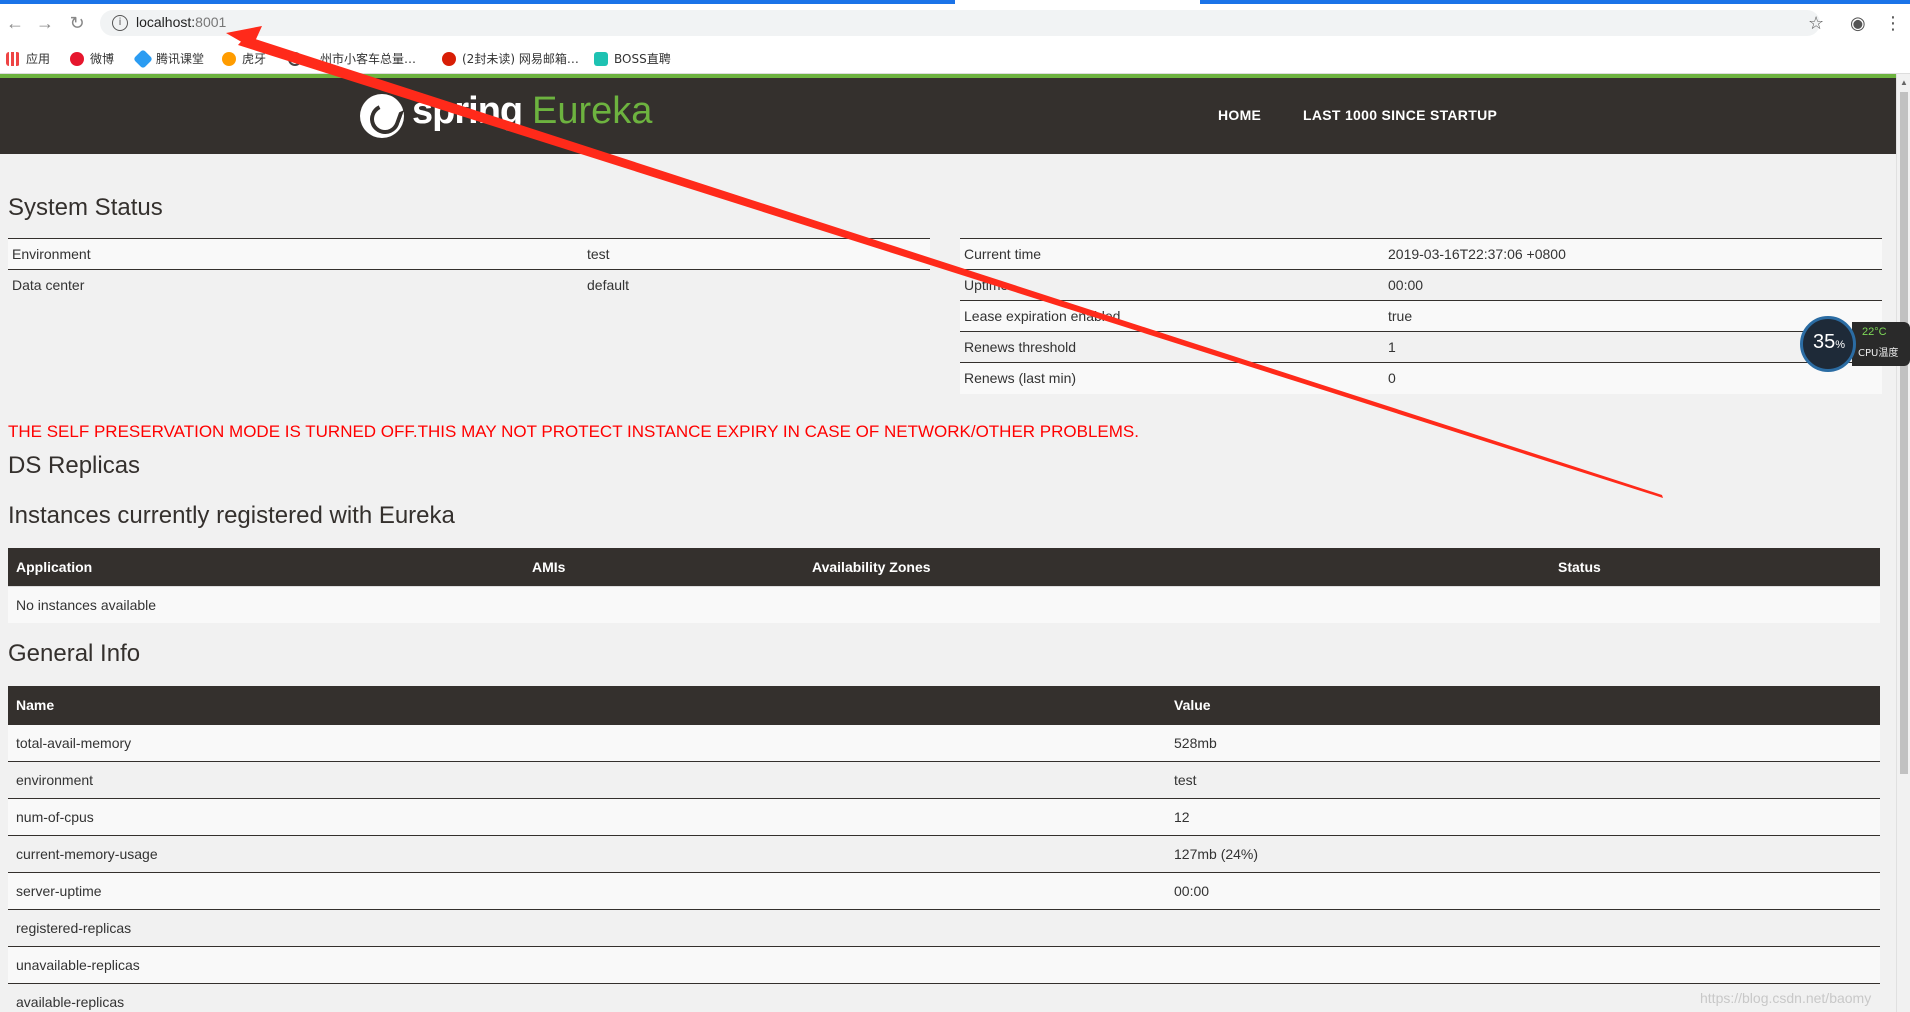  What do you see at coordinates (266, 567) in the screenshot?
I see `column-header: Application` at bounding box center [266, 567].